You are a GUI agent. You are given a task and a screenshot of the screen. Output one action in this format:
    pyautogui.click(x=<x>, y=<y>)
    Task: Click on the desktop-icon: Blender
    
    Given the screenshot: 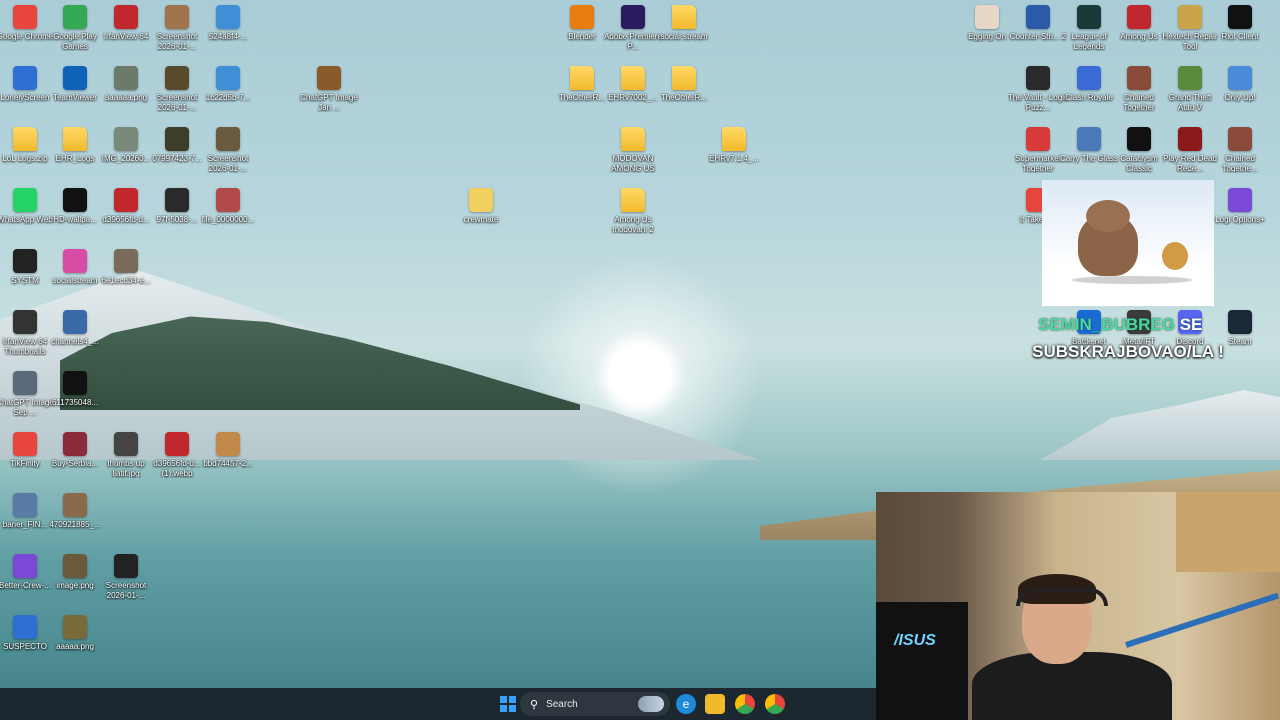 What is the action you would take?
    pyautogui.click(x=582, y=34)
    